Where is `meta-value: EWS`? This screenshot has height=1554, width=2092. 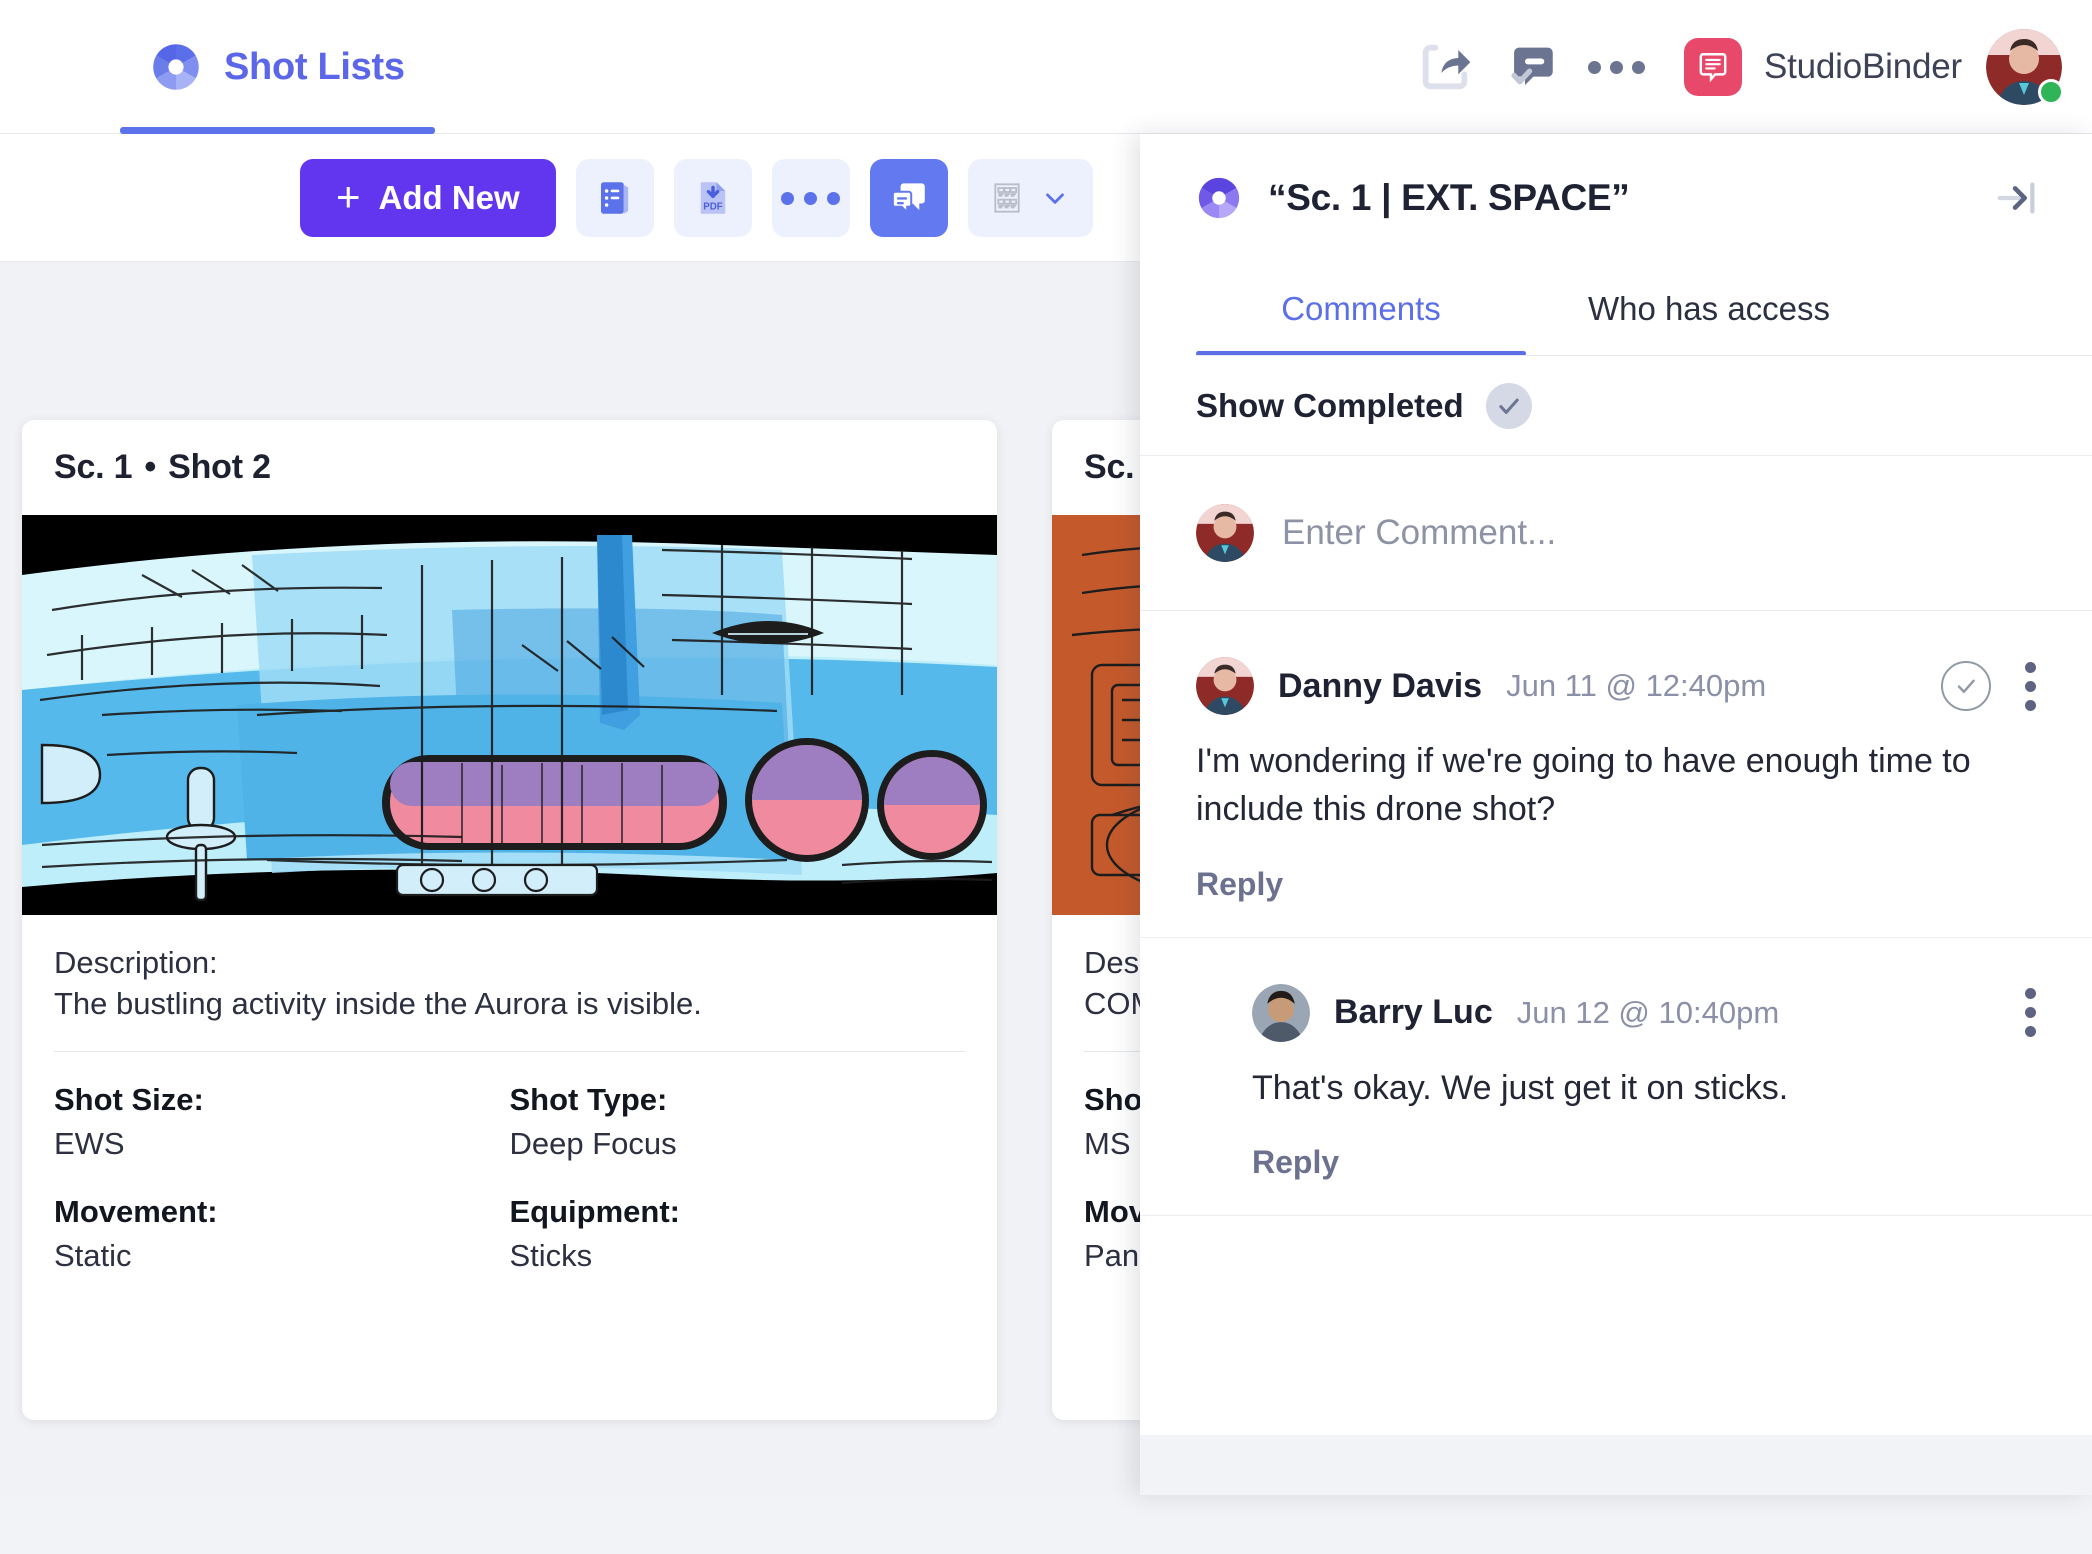 meta-value: EWS is located at coordinates (89, 1143).